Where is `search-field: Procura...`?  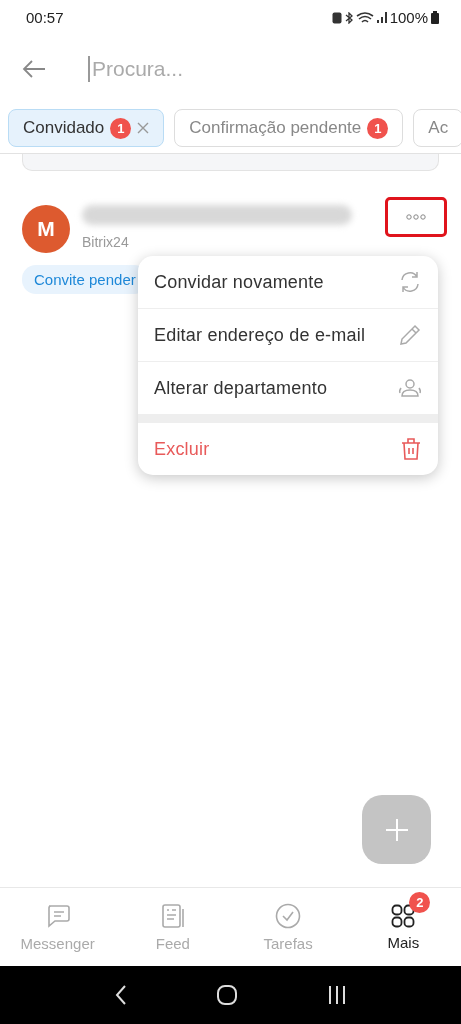
search-field: Procura... is located at coordinates (241, 69).